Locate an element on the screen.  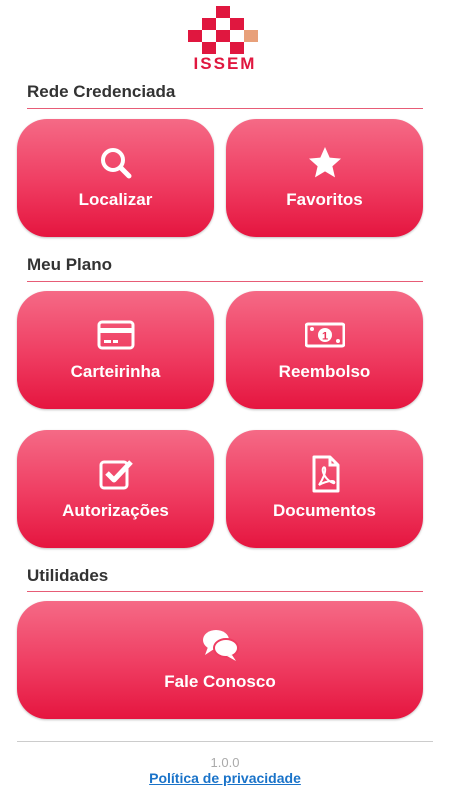
documentos-label: Documentos is located at coordinates (324, 510).